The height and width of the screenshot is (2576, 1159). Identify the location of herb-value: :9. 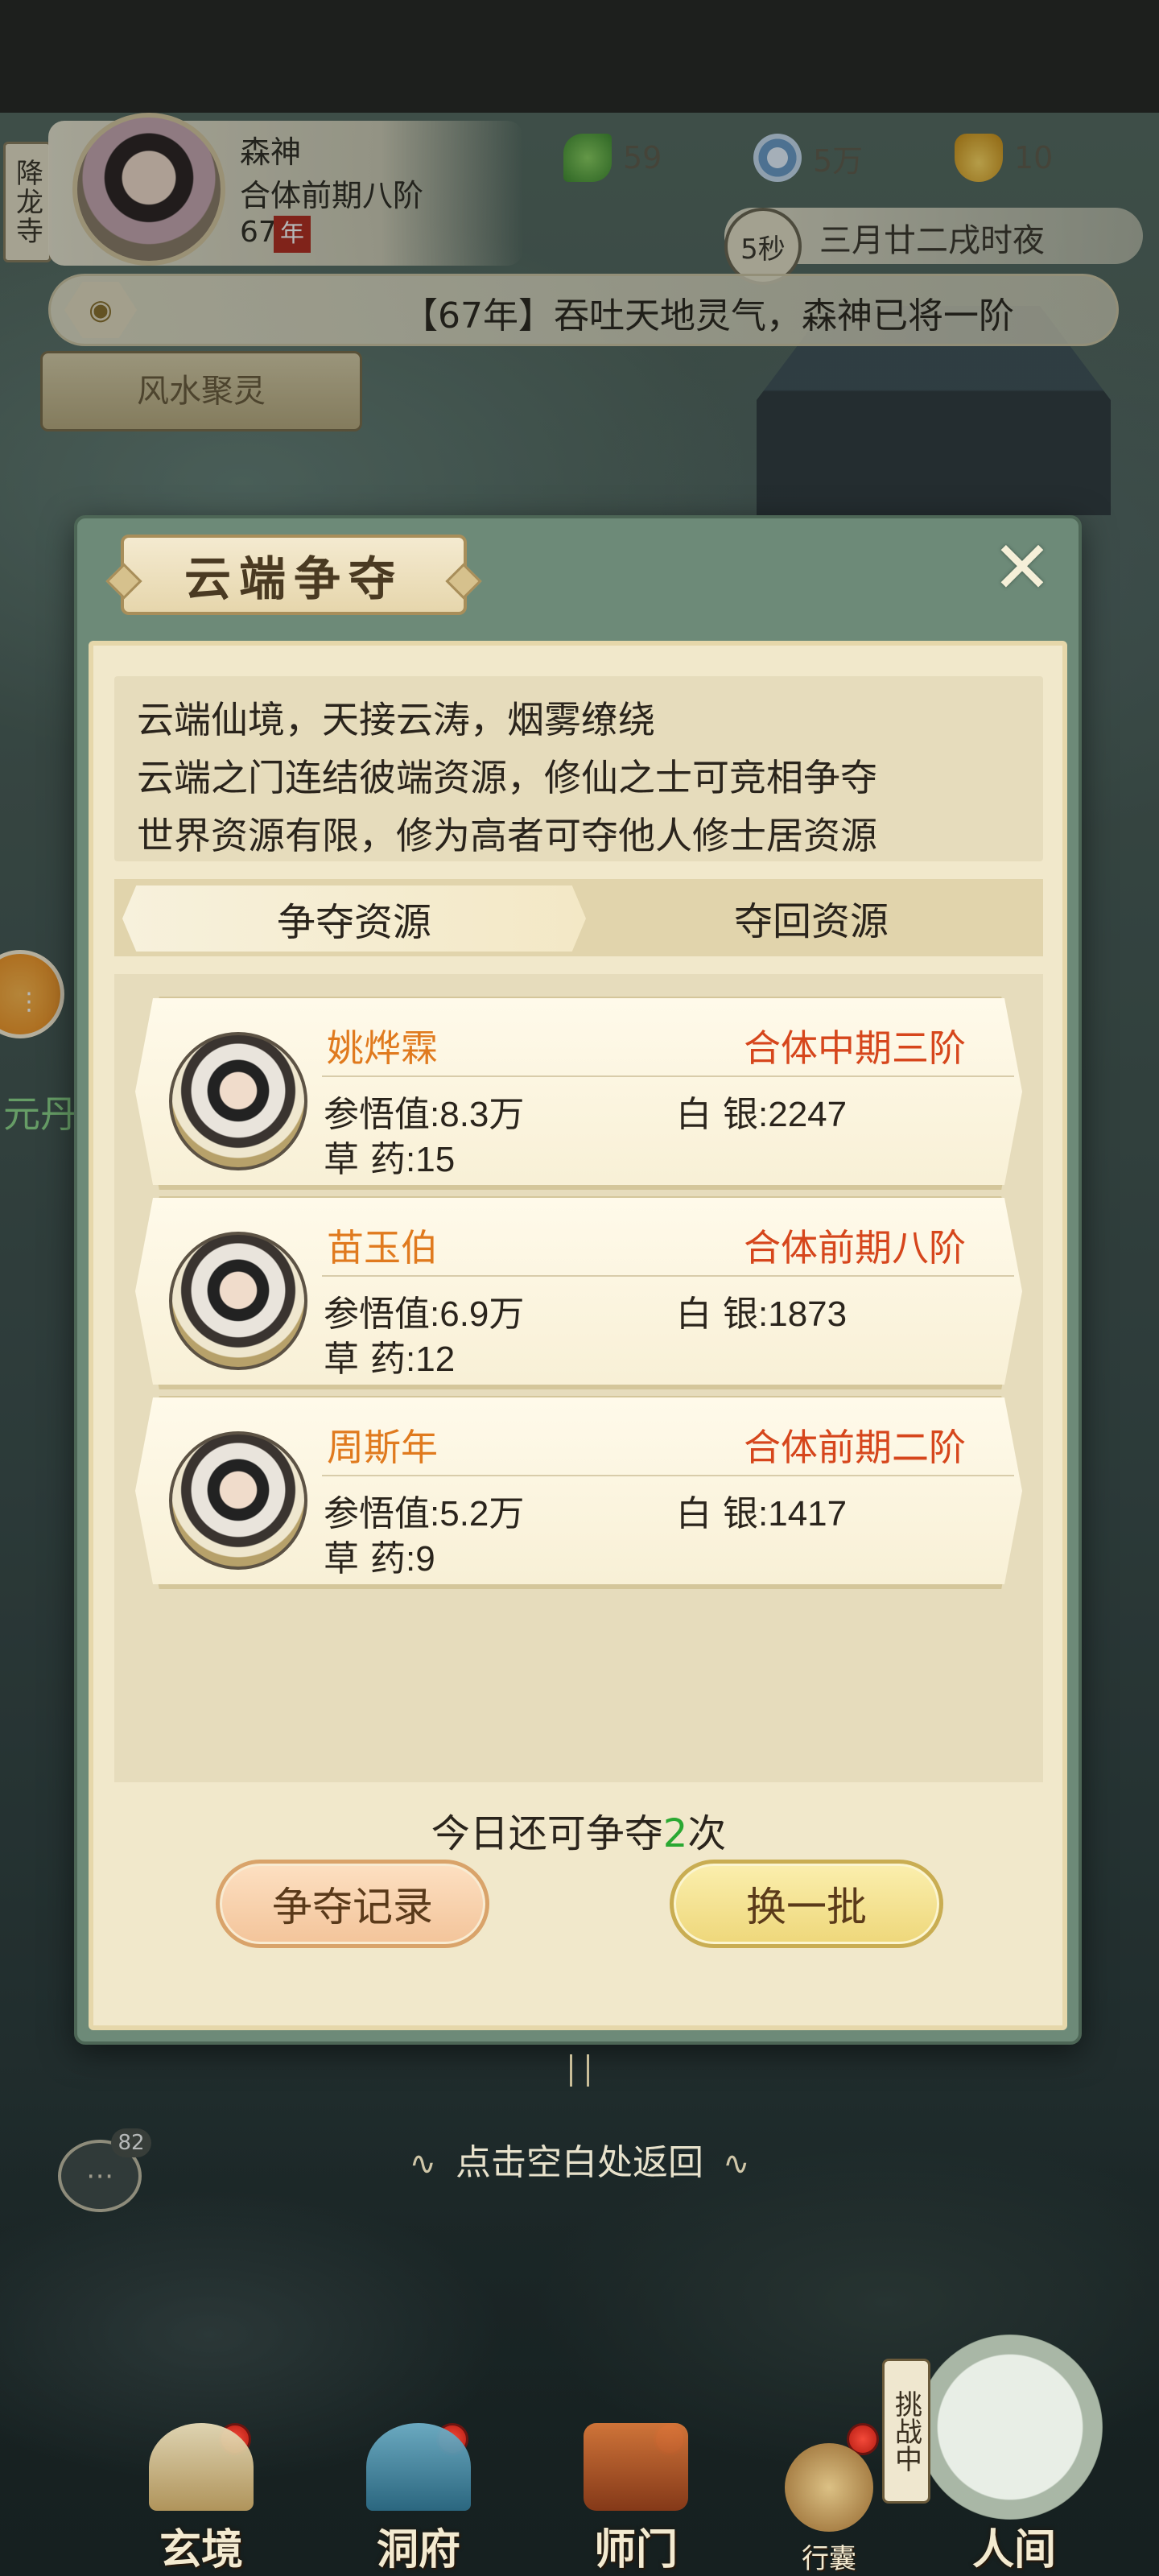
(420, 1559).